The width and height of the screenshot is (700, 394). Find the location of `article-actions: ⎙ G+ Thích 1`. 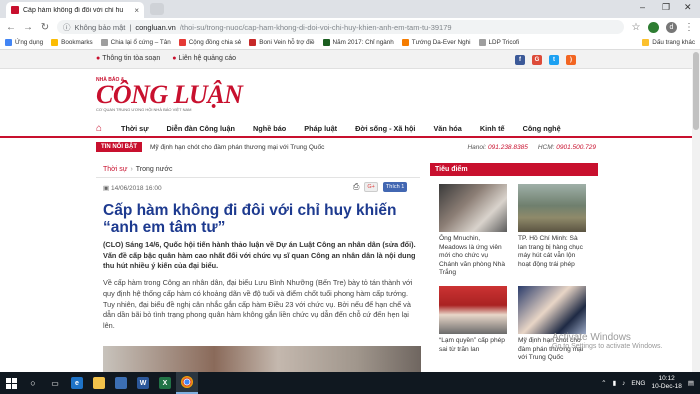

article-actions: ⎙ G+ Thích 1 is located at coordinates (380, 187).